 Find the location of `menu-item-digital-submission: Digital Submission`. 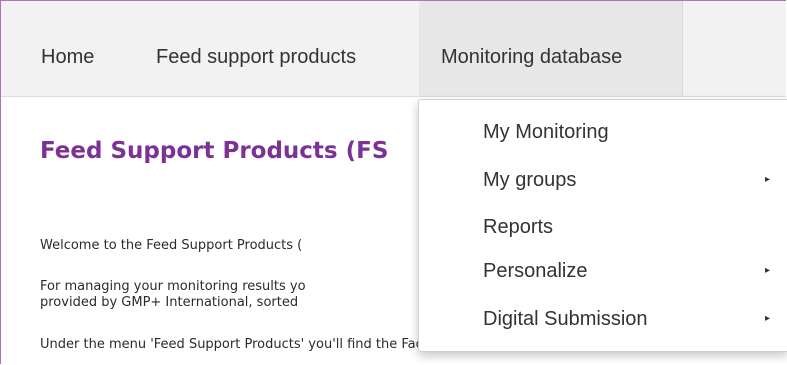

menu-item-digital-submission: Digital Submission is located at coordinates (633, 319).